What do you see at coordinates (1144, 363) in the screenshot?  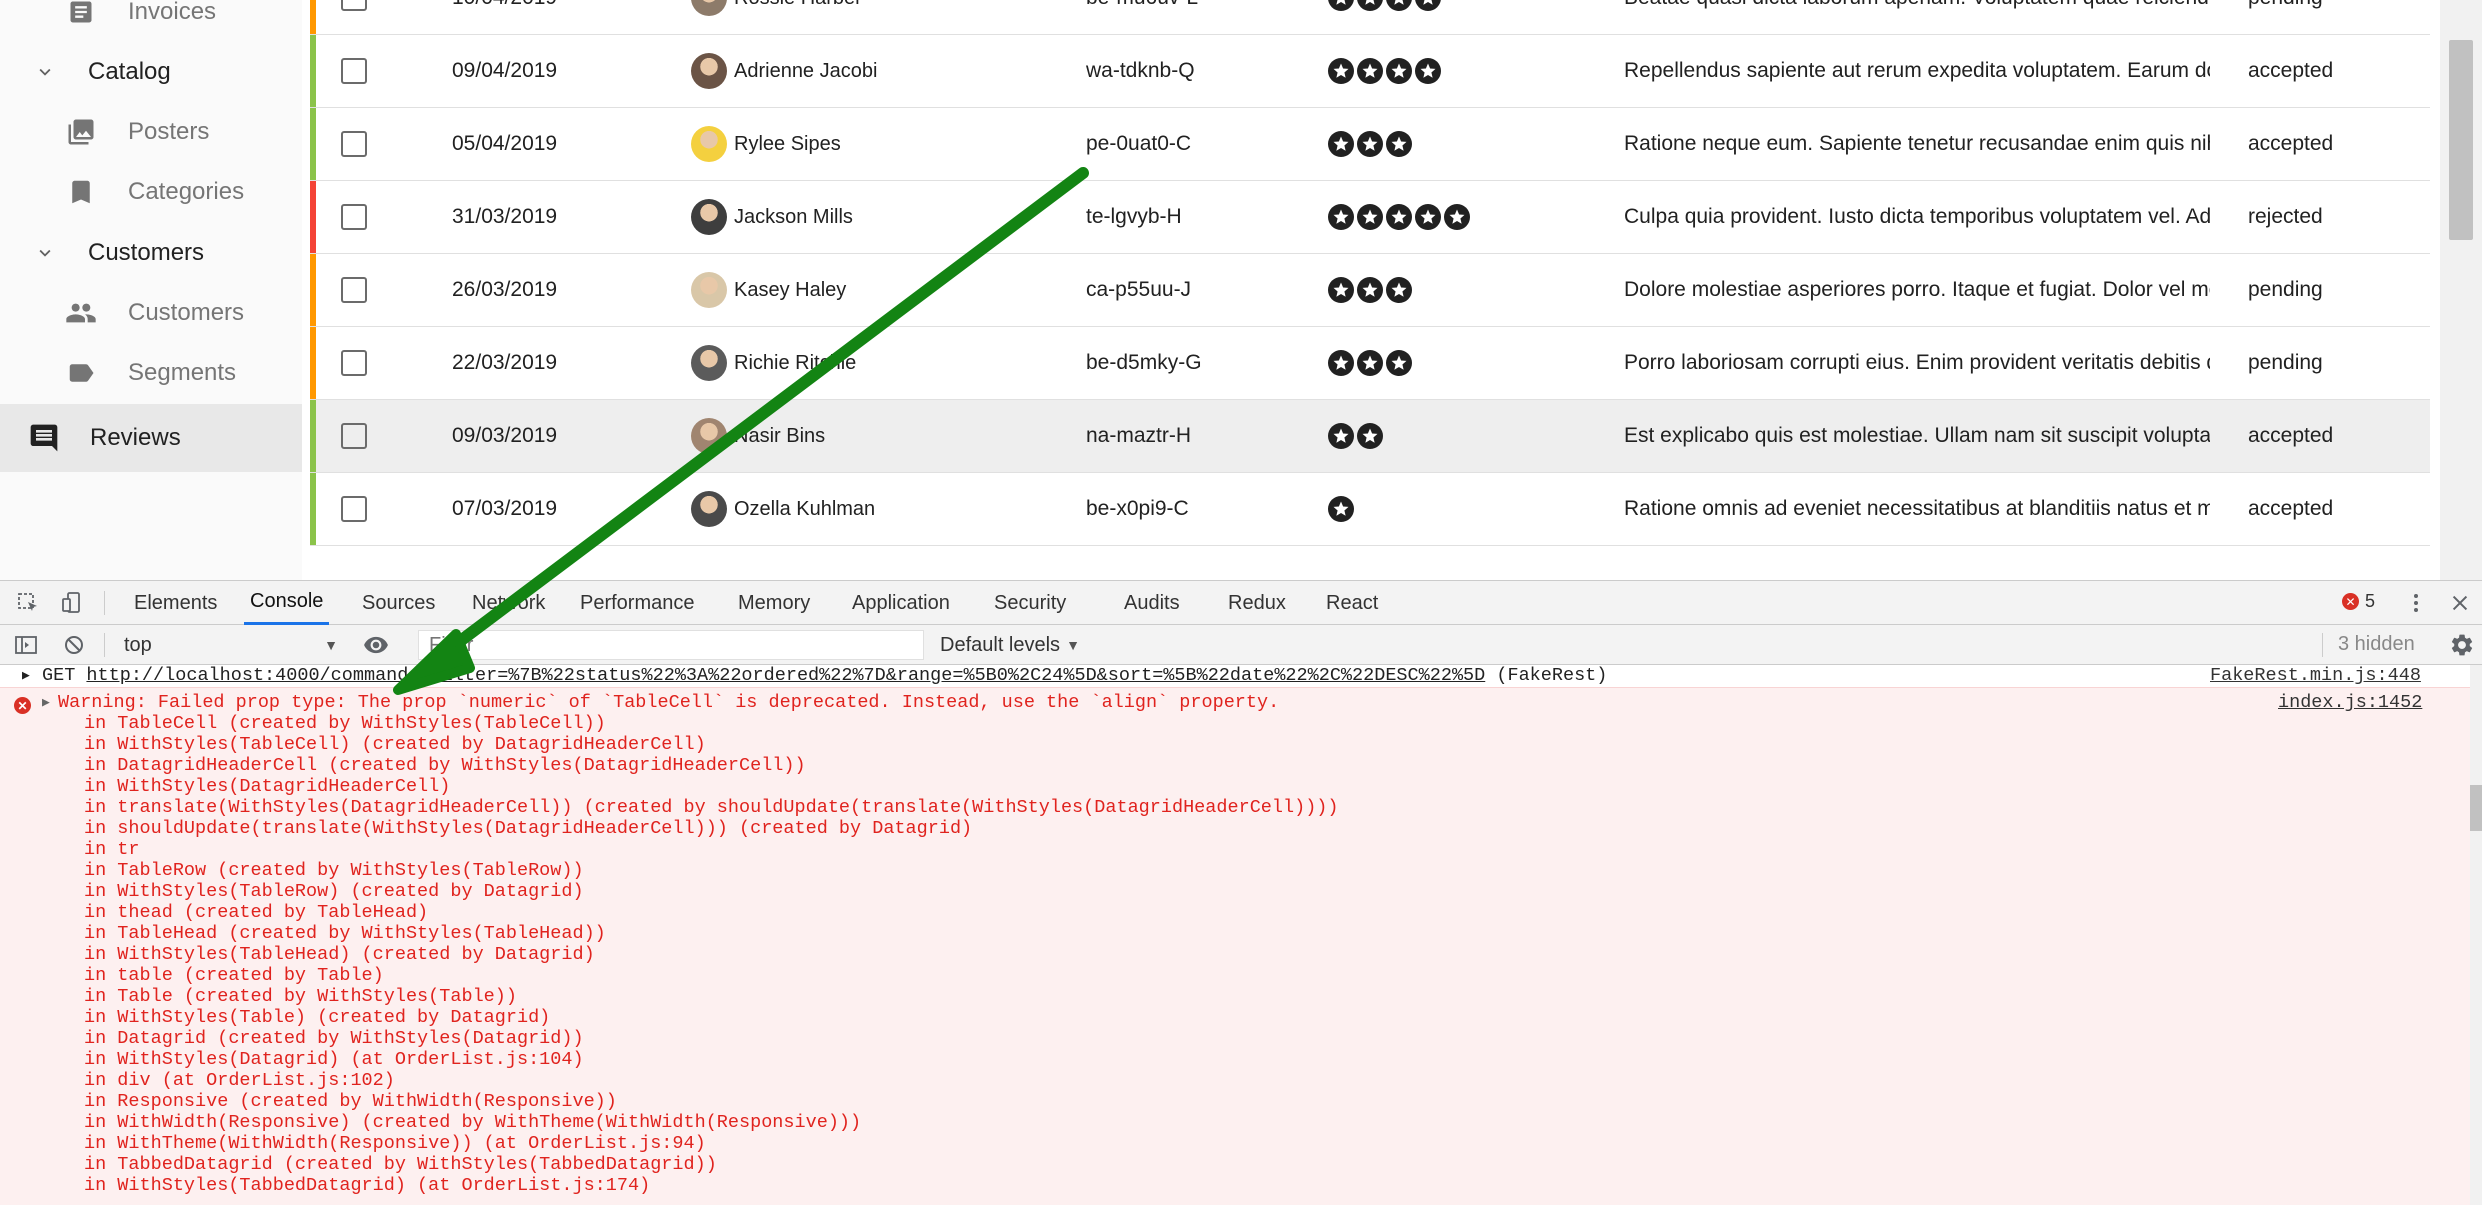 I see `order-reference-link: be-d5mky-G` at bounding box center [1144, 363].